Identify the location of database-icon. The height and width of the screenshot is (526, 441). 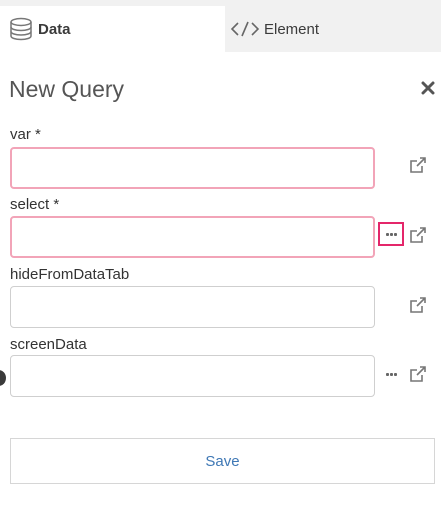
(21, 29).